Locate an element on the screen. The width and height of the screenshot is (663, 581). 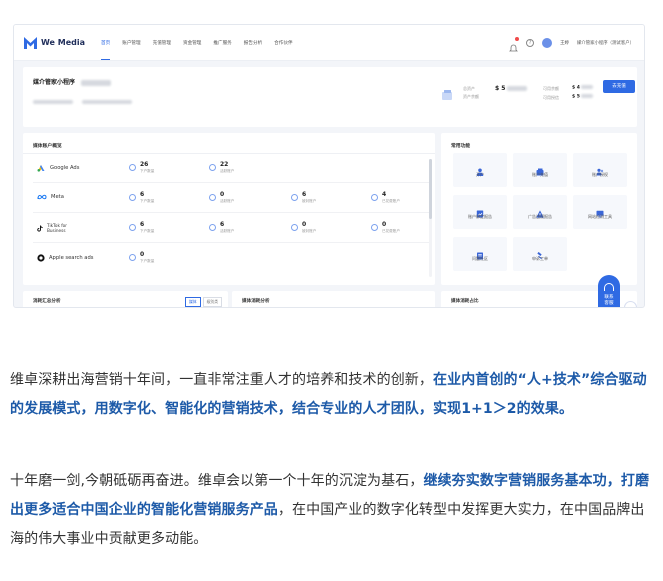
media-row-apple-search-ads: Apple search ads 0 下户数量 is located at coordinates (231, 260).